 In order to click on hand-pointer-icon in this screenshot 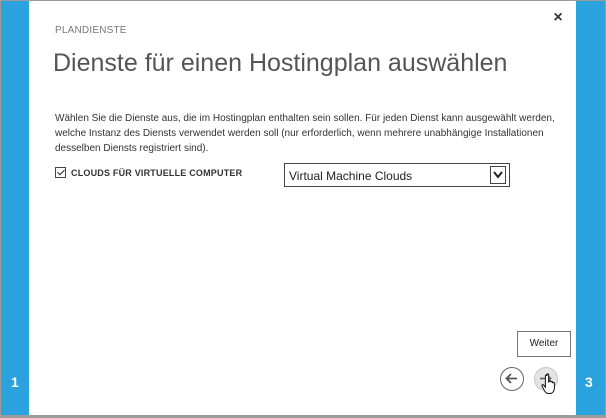, I will do `click(548, 383)`.